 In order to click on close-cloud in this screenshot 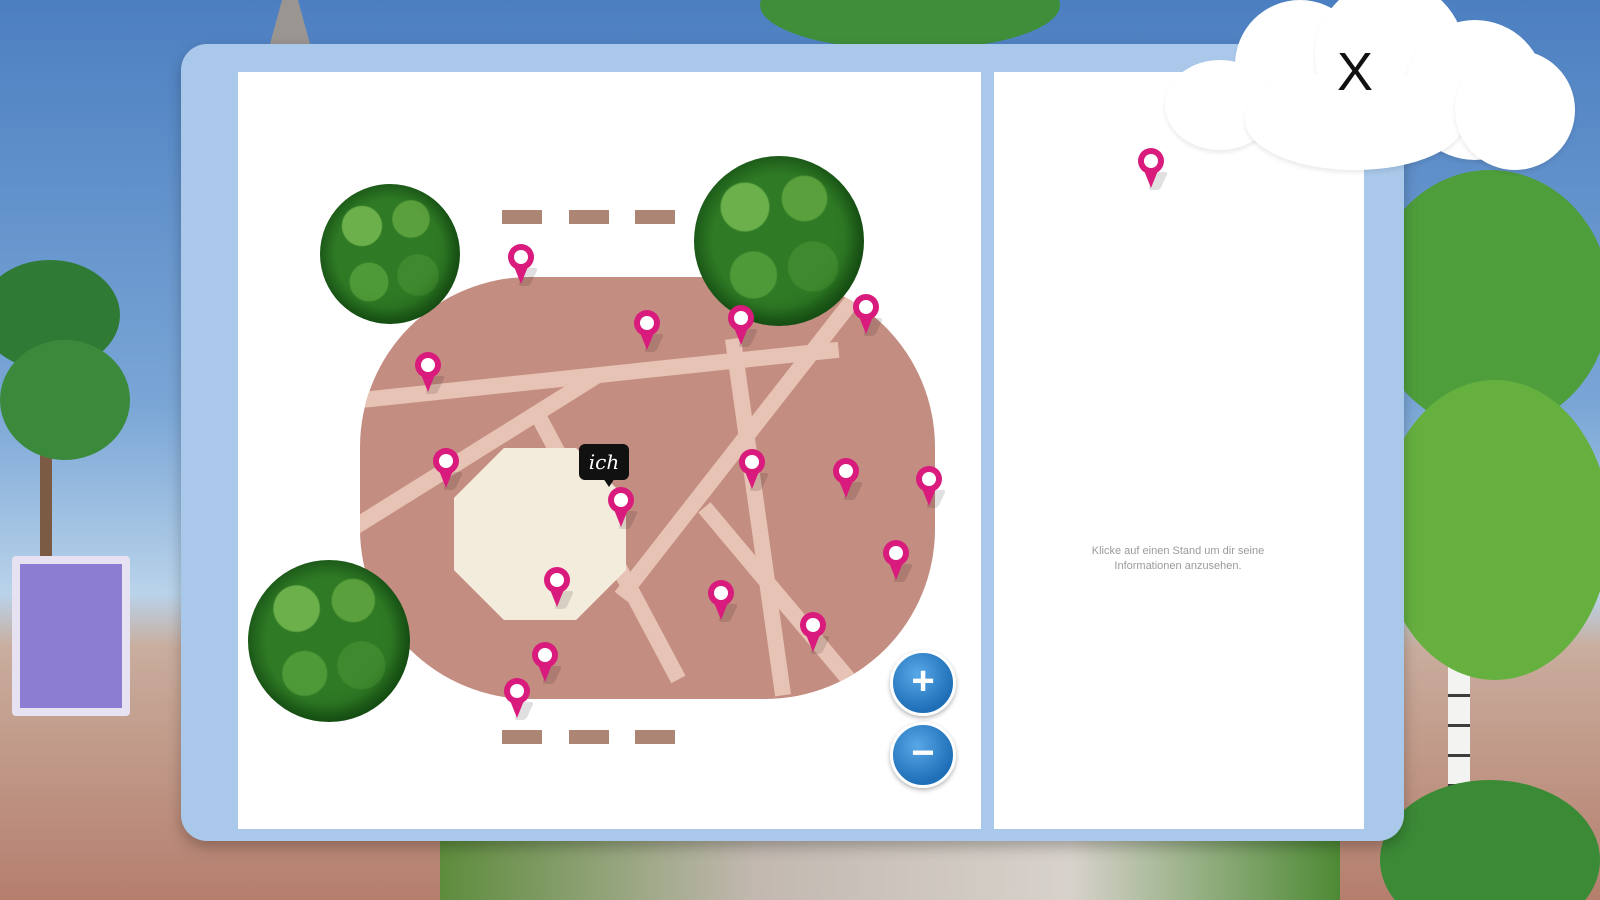, I will do `click(1375, 95)`.